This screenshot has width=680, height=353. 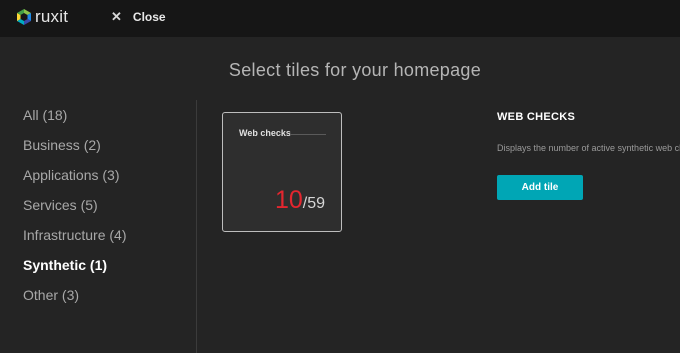 What do you see at coordinates (313, 203) in the screenshot?
I see `tile-total-count: /59` at bounding box center [313, 203].